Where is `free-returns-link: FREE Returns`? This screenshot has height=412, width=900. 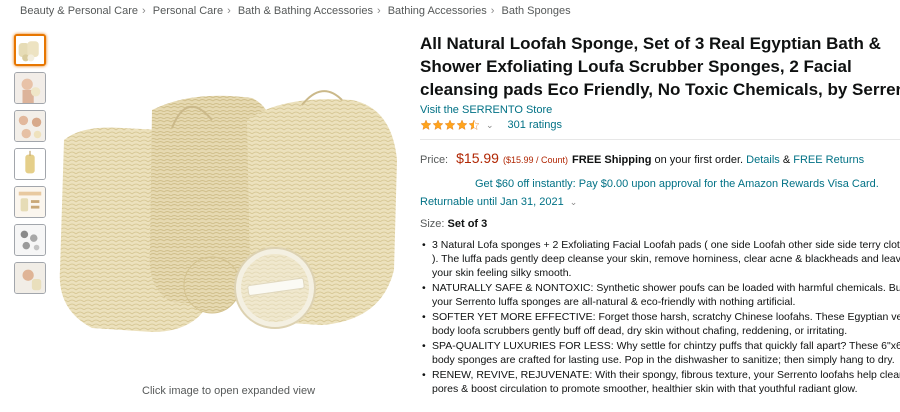 free-returns-link: FREE Returns is located at coordinates (828, 160).